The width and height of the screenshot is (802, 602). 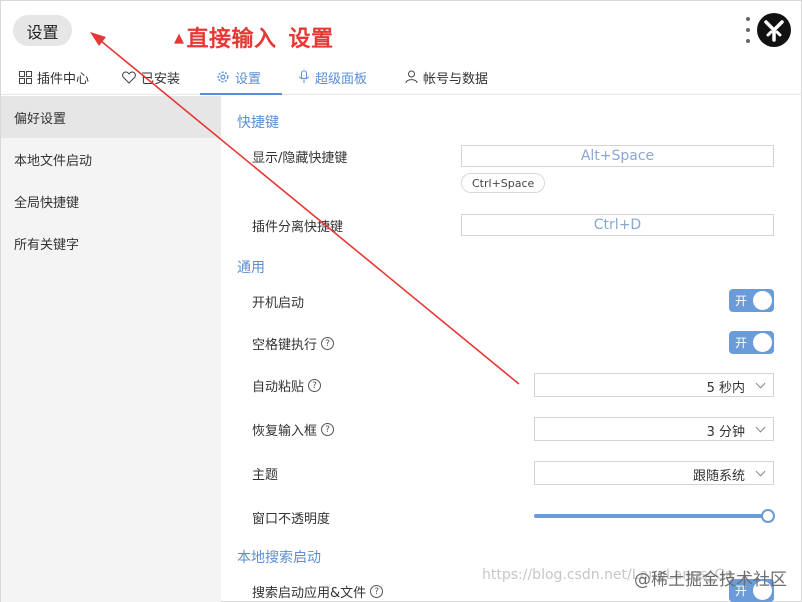 What do you see at coordinates (341, 79) in the screenshot?
I see `tab-label: 超级面板` at bounding box center [341, 79].